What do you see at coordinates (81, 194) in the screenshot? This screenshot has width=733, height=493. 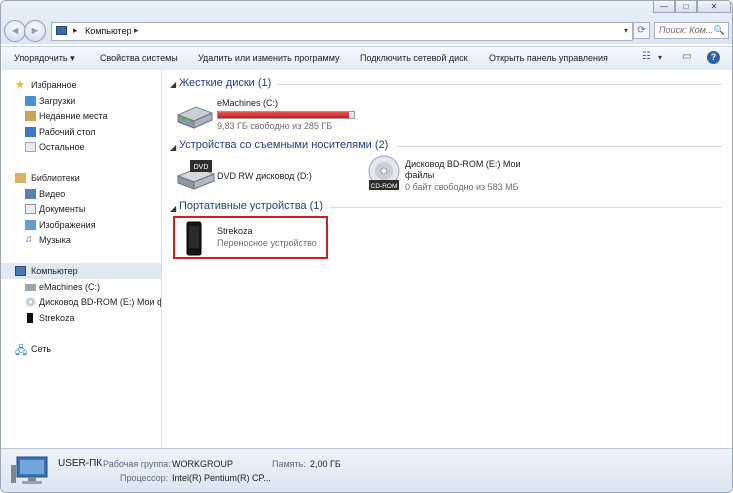 I see `sidebar-item-video: Видео` at bounding box center [81, 194].